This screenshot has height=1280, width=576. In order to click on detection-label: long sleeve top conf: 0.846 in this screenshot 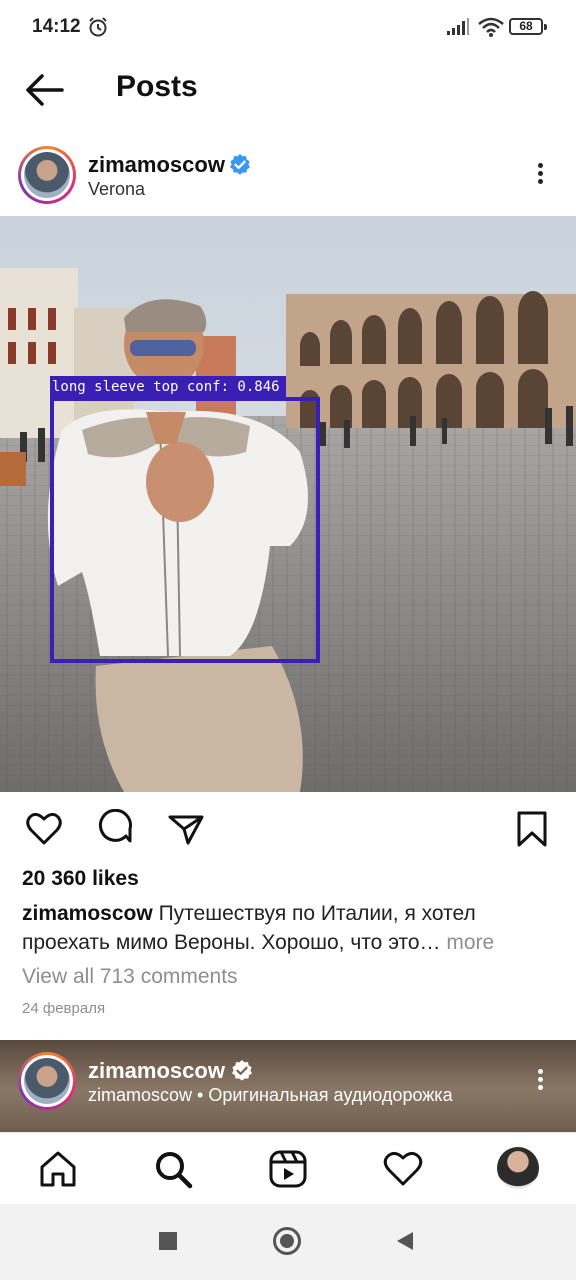, I will do `click(168, 387)`.